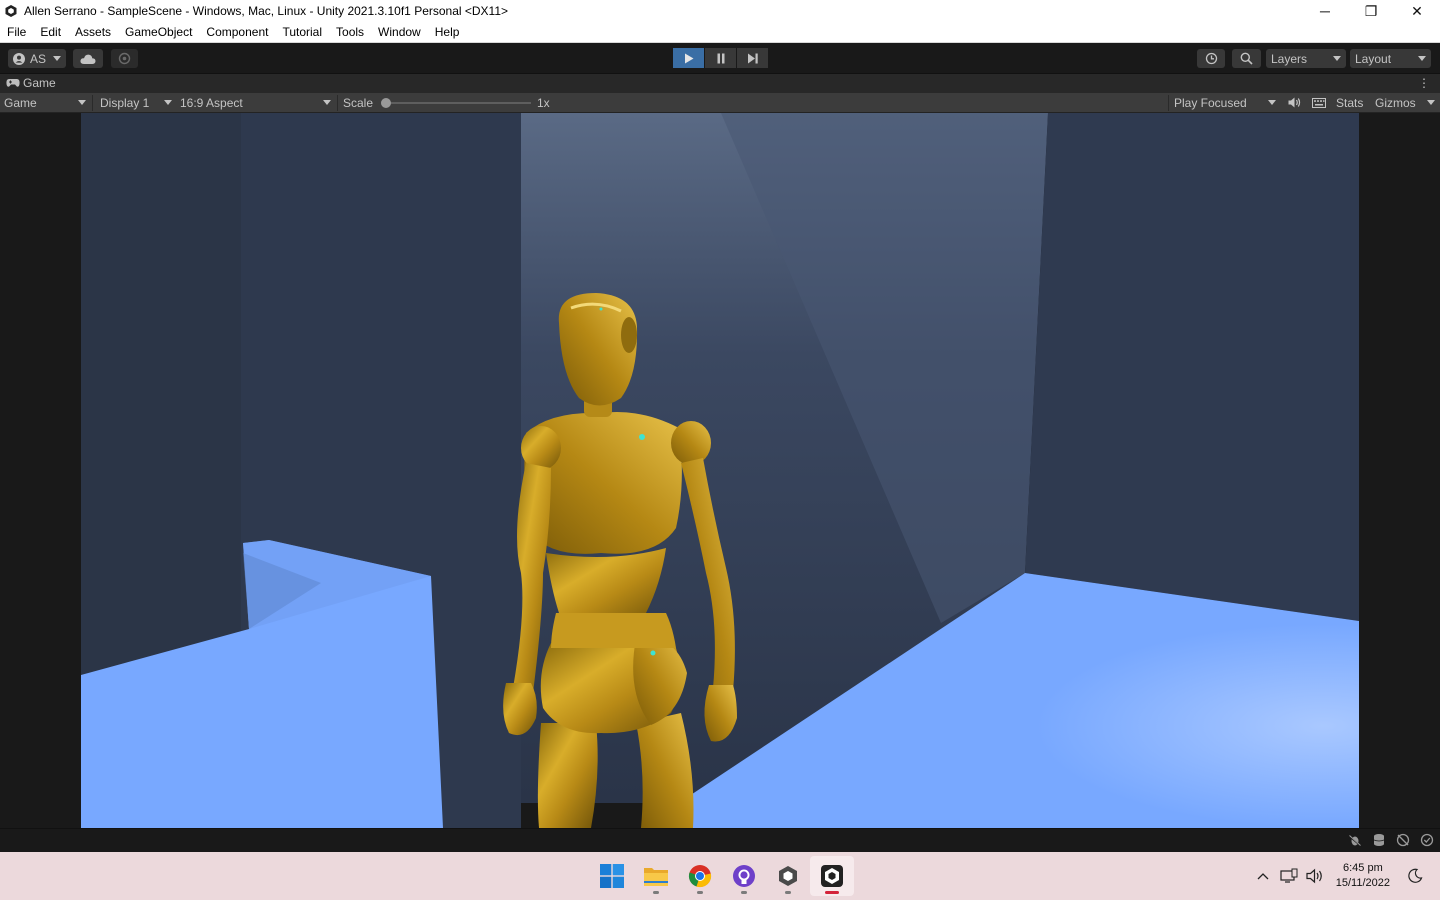  I want to click on scale-slider-track, so click(458, 103).